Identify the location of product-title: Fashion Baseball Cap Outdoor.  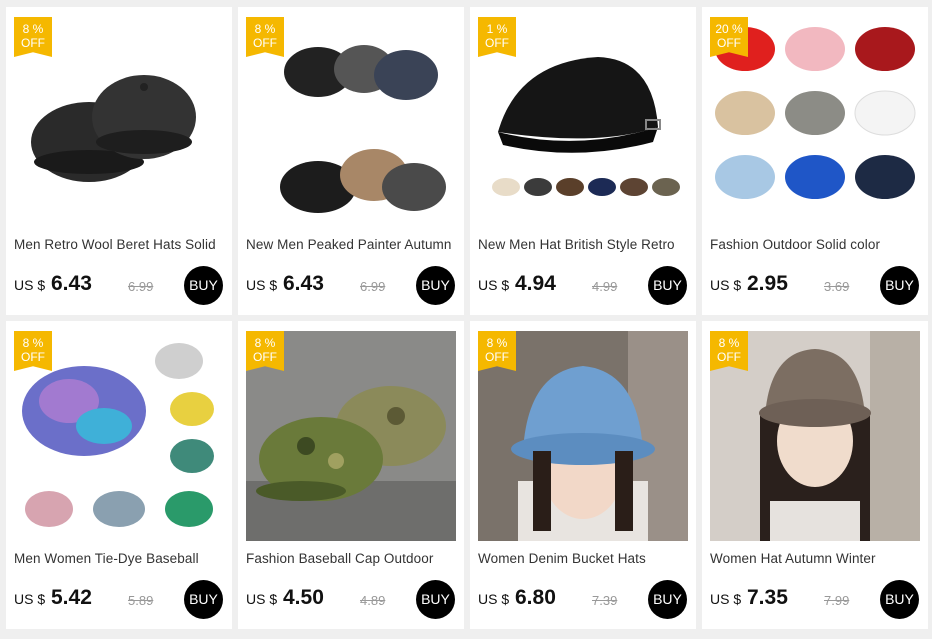
(352, 558).